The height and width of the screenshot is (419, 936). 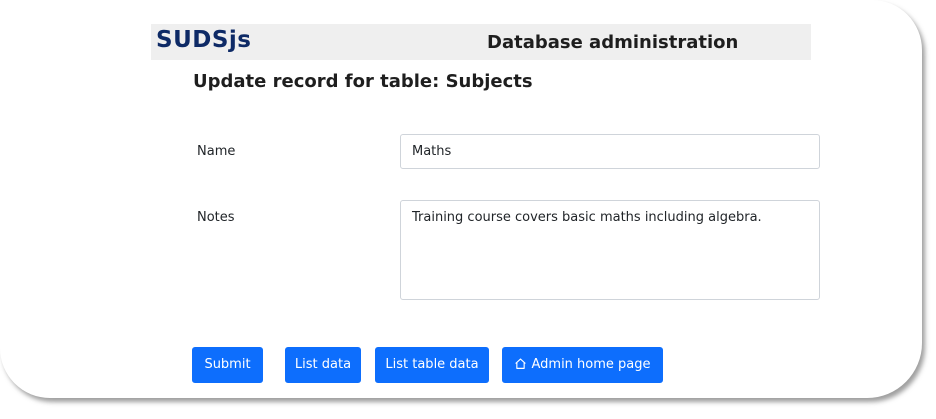 What do you see at coordinates (227, 365) in the screenshot?
I see `submit-button: Submit` at bounding box center [227, 365].